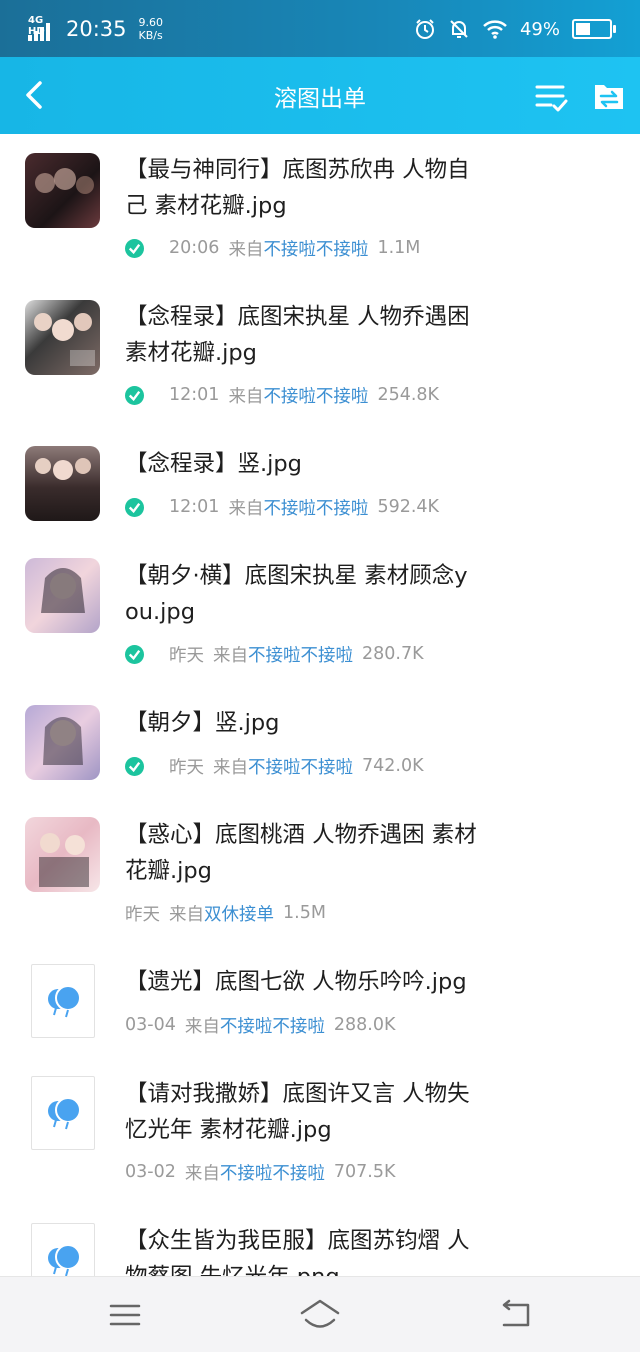  What do you see at coordinates (301, 835) in the screenshot?
I see `file-name: 【惑心】底图桃酒 人物乔遇困 素材` at bounding box center [301, 835].